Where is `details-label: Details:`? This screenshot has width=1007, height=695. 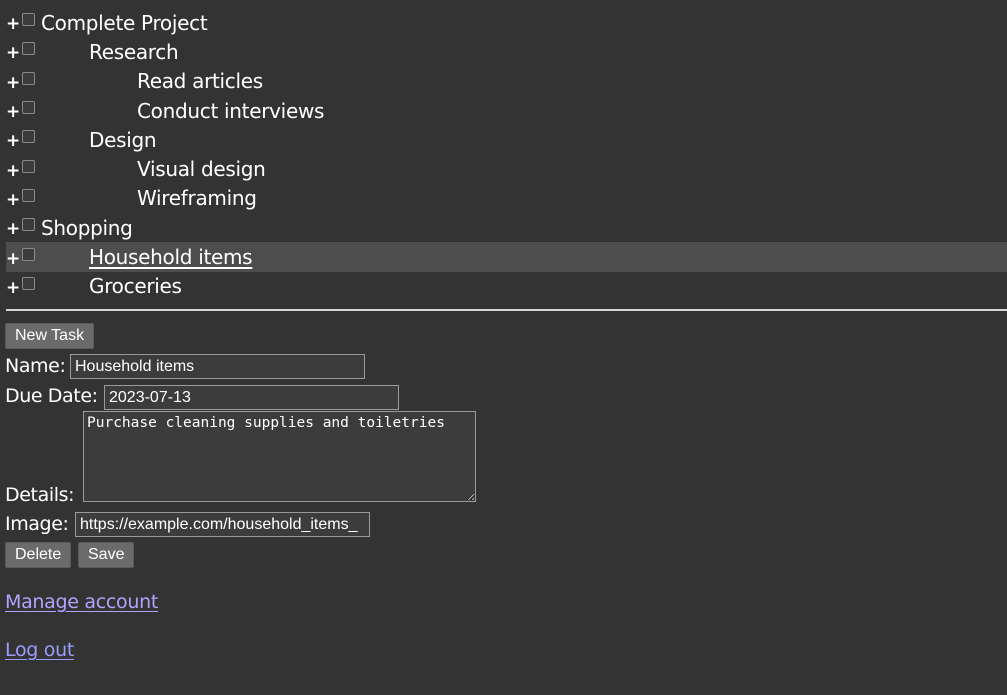
details-label: Details: is located at coordinates (40, 495).